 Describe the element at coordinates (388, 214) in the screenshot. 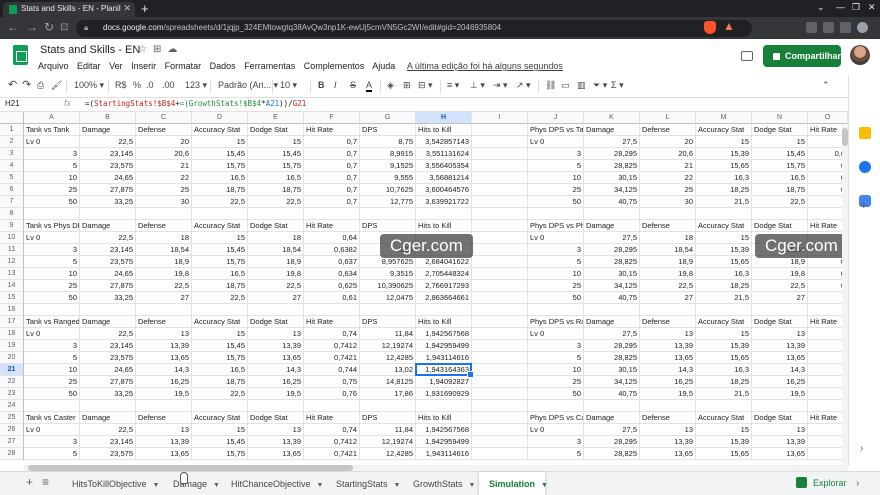

I see `cell-g8` at that location.